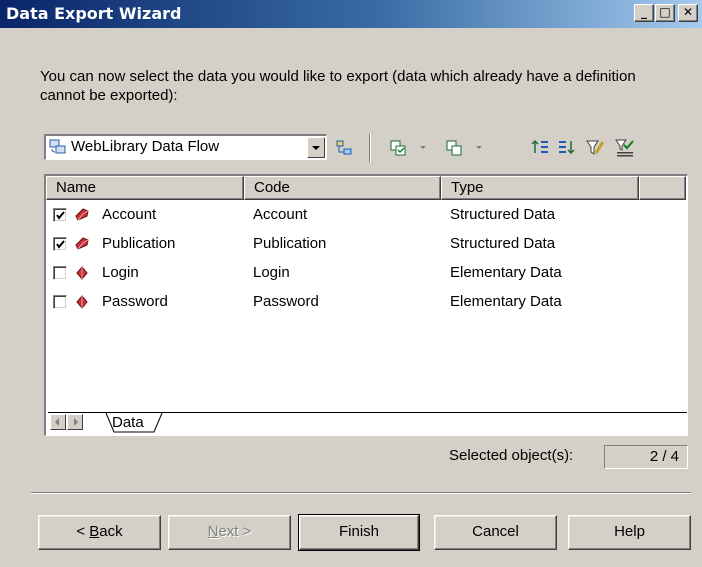 This screenshot has height=567, width=702. Describe the element at coordinates (644, 13) in the screenshot. I see `minimize-button: _` at that location.